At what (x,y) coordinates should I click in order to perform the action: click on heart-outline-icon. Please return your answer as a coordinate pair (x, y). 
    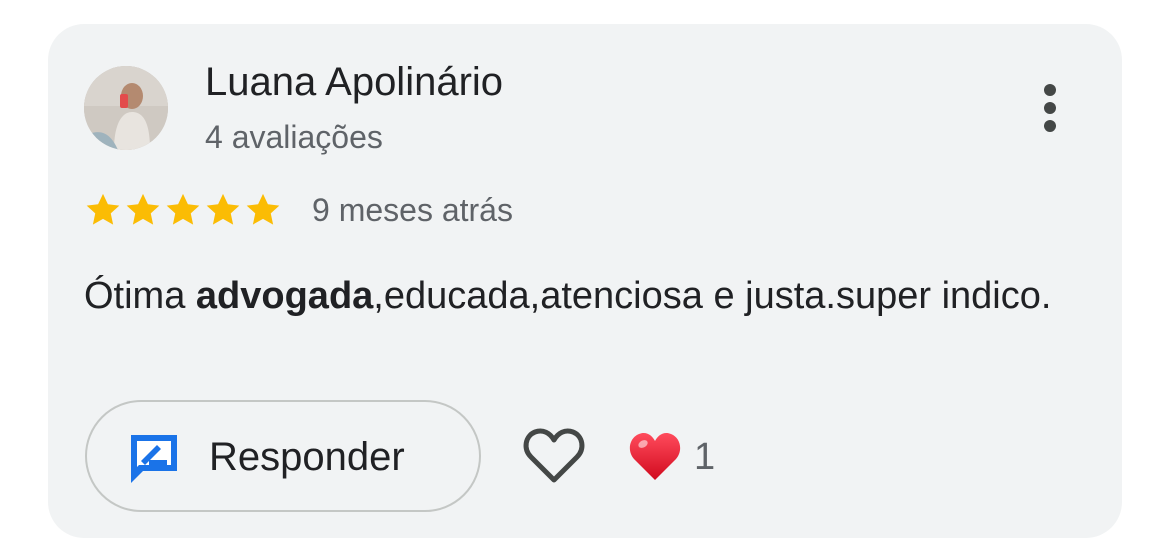
    Looking at the image, I should click on (554, 455).